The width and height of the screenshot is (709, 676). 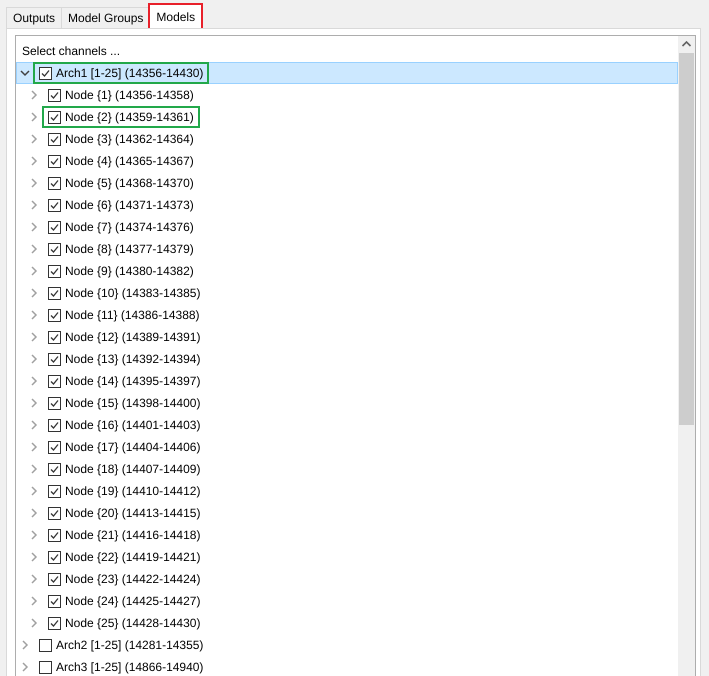 I want to click on tree-row: Node {25} (14428-14430), so click(x=347, y=623).